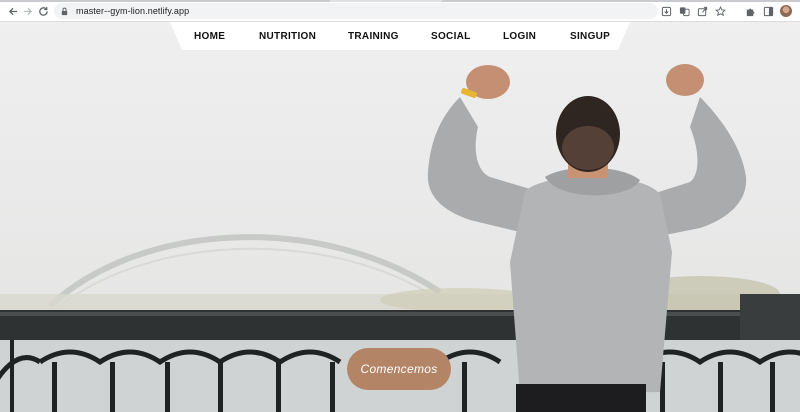 Image resolution: width=800 pixels, height=412 pixels. Describe the element at coordinates (65, 11) in the screenshot. I see `lock-icon` at that location.